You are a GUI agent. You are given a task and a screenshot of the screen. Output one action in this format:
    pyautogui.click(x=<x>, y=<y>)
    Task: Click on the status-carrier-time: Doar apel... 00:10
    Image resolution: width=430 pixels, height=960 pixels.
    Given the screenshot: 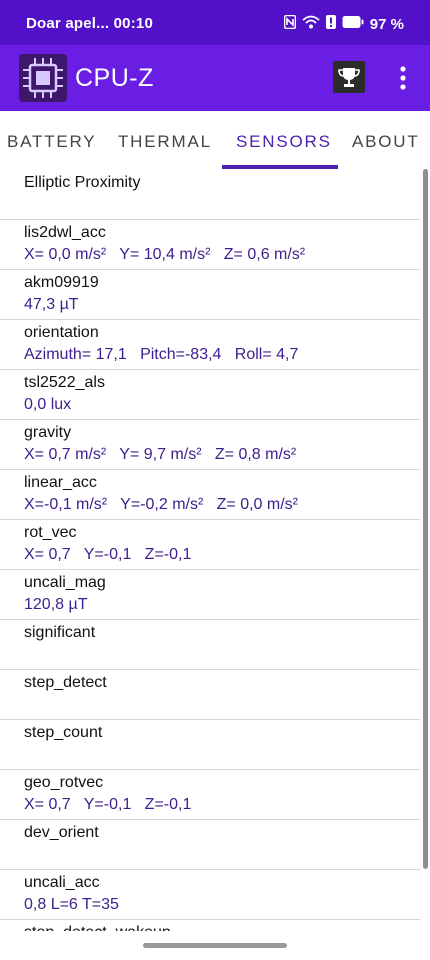 What is the action you would take?
    pyautogui.click(x=89, y=23)
    